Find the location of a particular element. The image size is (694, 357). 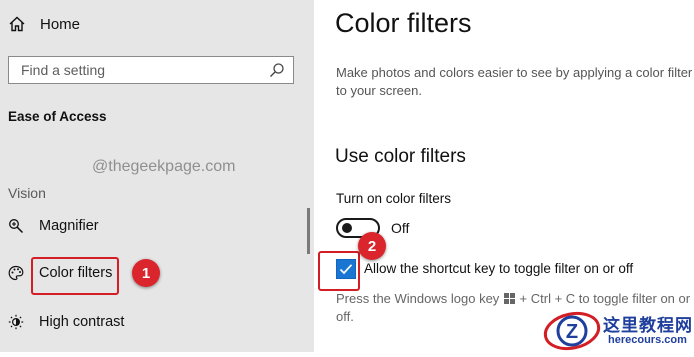

step-badge-1: 1 is located at coordinates (146, 273).